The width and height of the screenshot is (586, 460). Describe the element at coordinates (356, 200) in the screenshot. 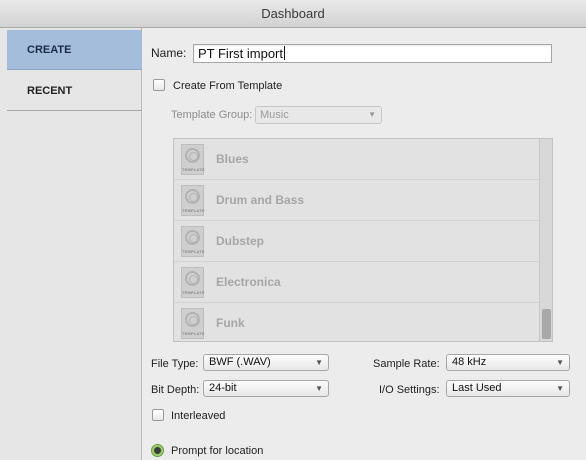

I see `list-item: TEMPLATE Drum and Bass` at that location.